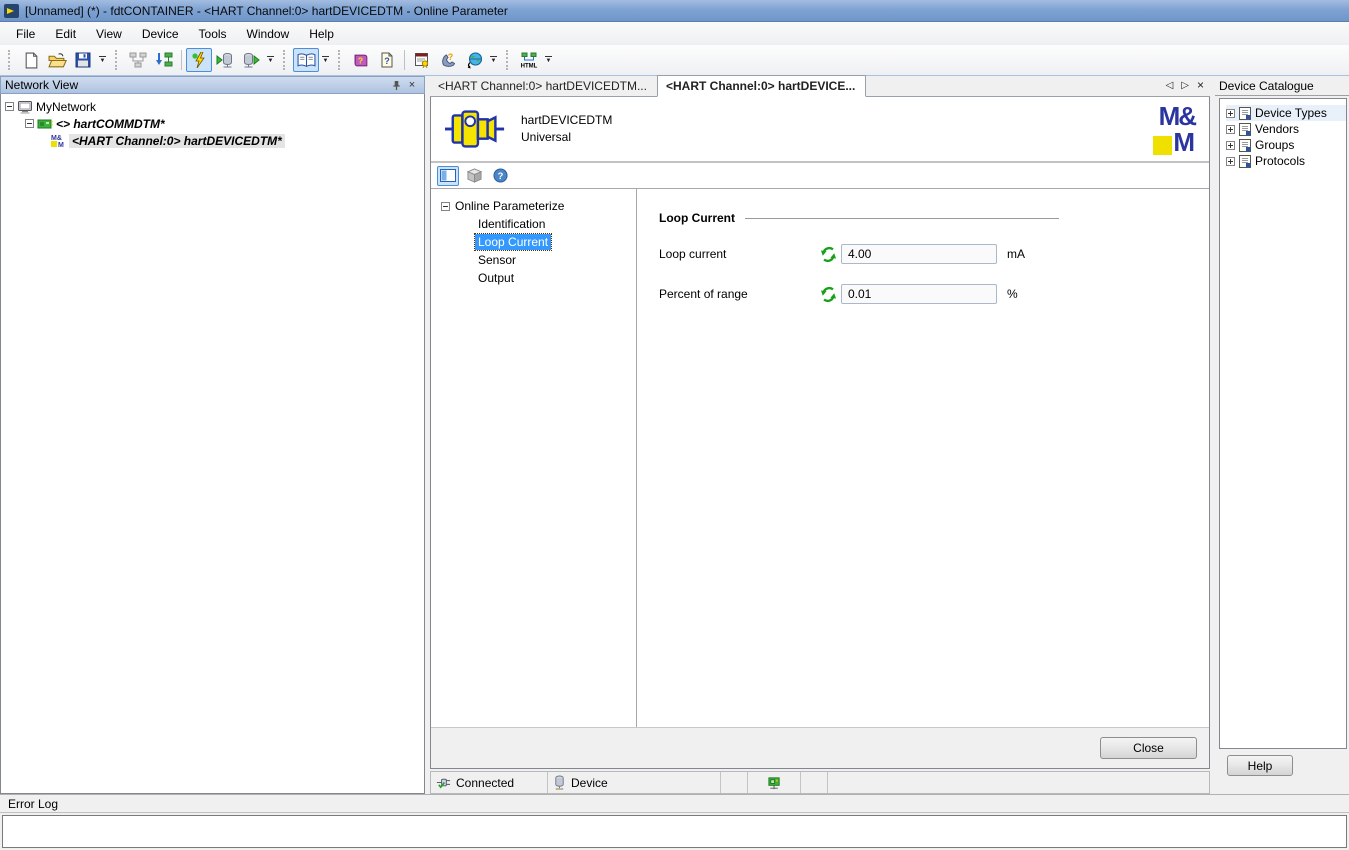 The height and width of the screenshot is (850, 1349). I want to click on nav-item-output: Output, so click(555, 278).